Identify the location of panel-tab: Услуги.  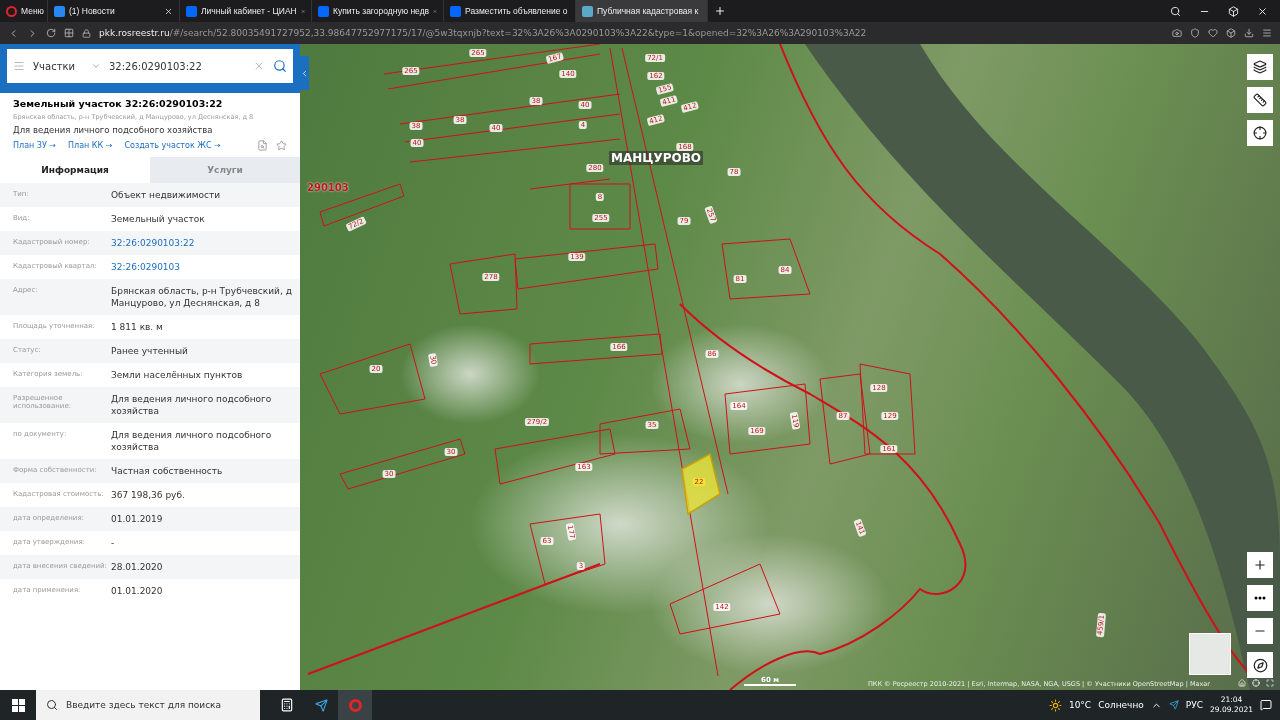
(225, 170).